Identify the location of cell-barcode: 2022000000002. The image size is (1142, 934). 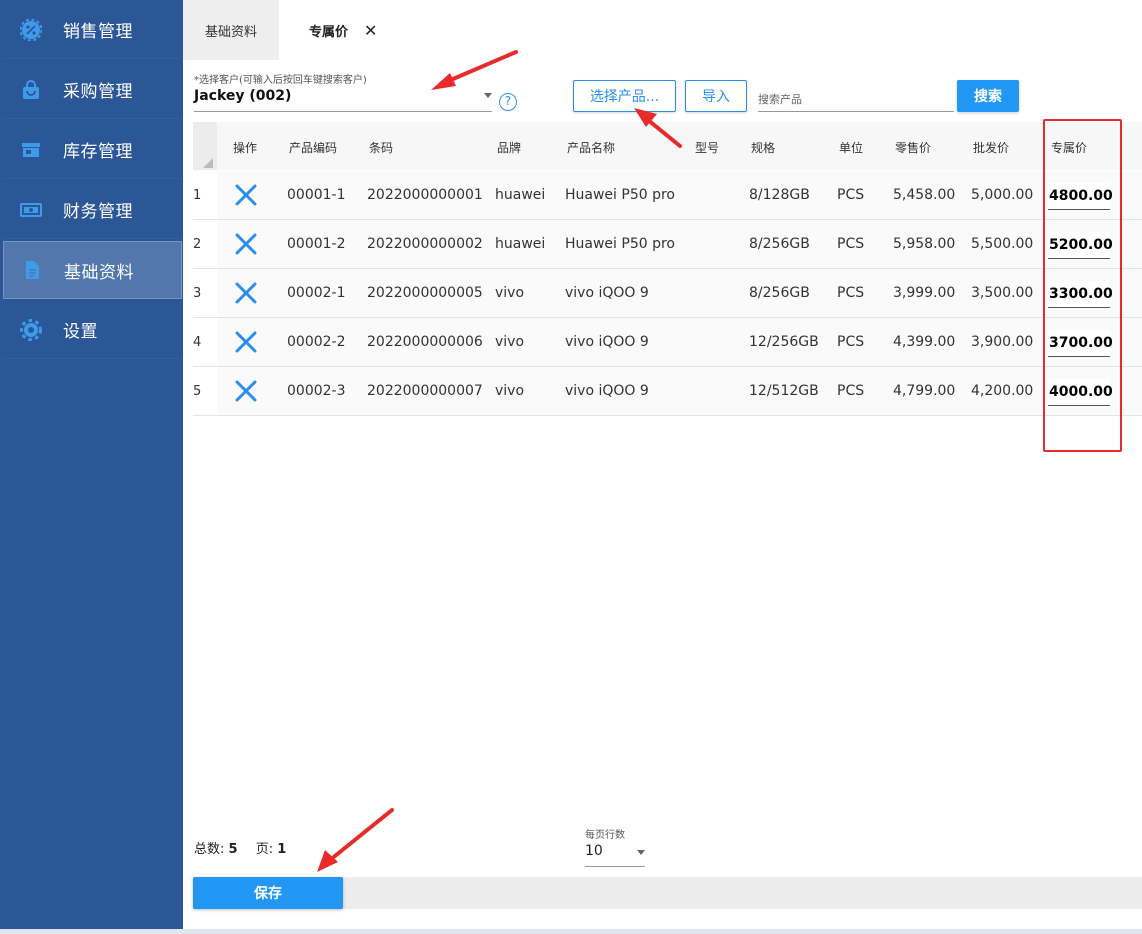
(425, 244).